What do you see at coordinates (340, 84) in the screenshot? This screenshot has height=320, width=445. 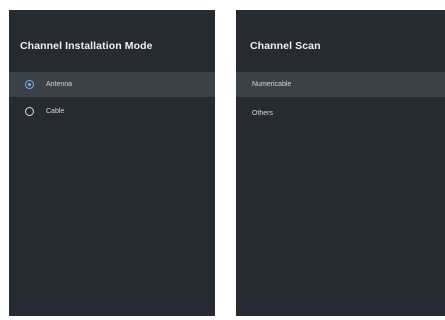 I see `scan-item-numericable: Numericable` at bounding box center [340, 84].